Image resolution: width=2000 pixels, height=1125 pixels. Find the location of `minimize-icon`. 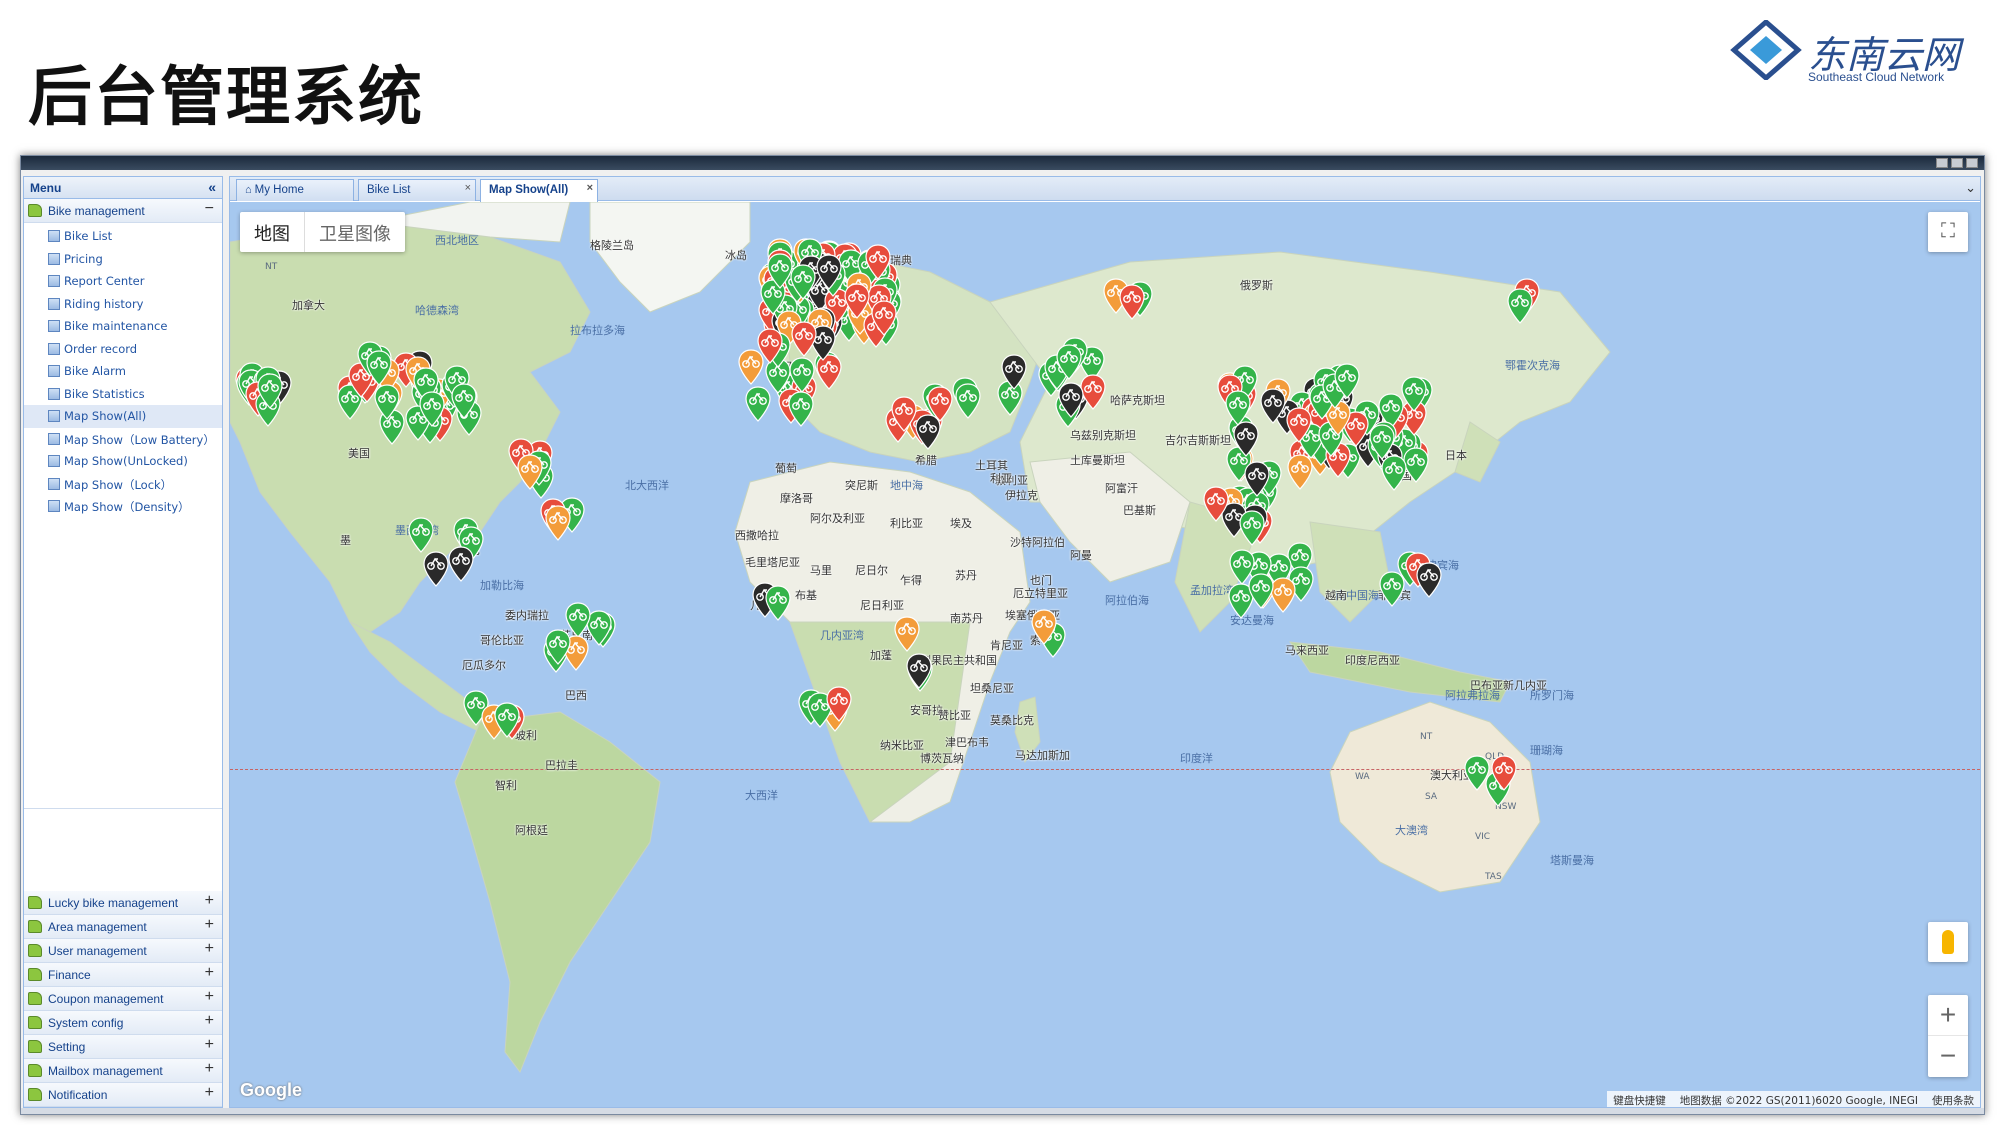

minimize-icon is located at coordinates (1942, 163).